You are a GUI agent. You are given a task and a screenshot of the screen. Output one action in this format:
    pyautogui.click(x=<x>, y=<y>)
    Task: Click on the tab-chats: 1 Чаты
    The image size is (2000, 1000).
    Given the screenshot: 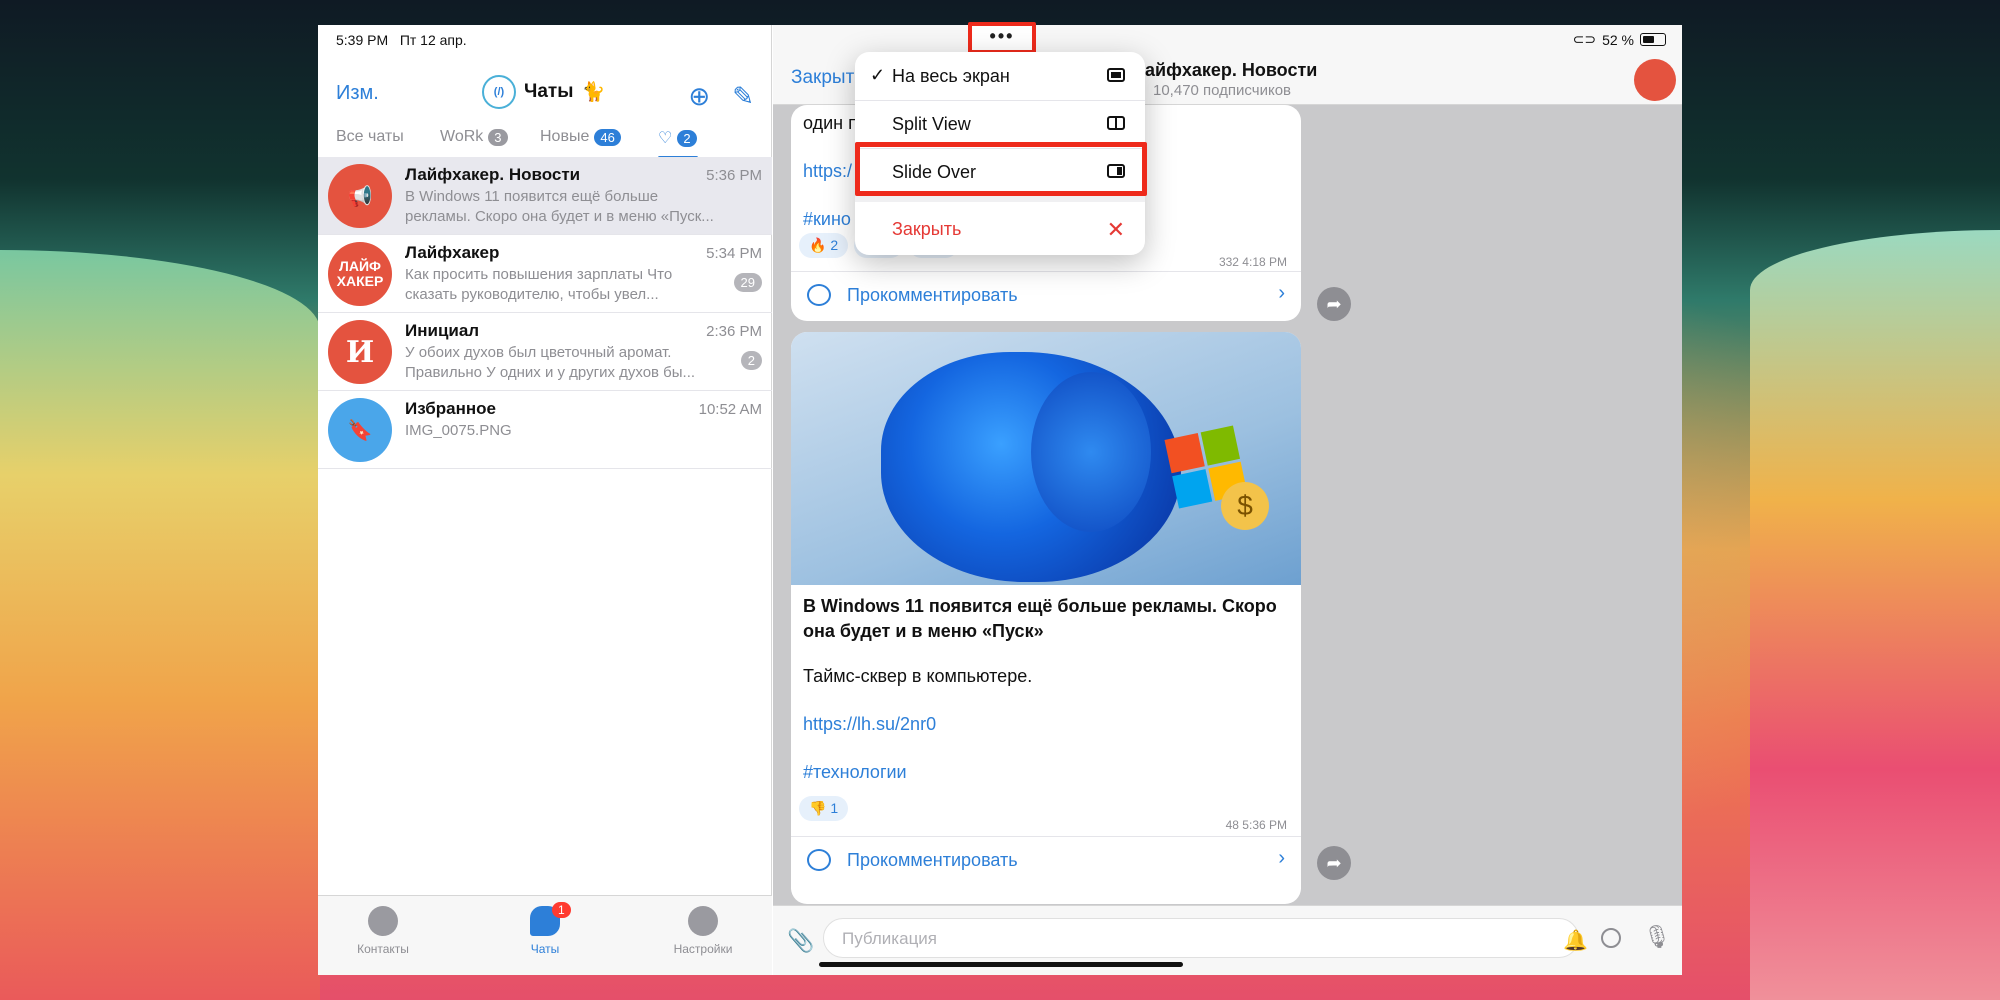 What is the action you would take?
    pyautogui.click(x=545, y=929)
    